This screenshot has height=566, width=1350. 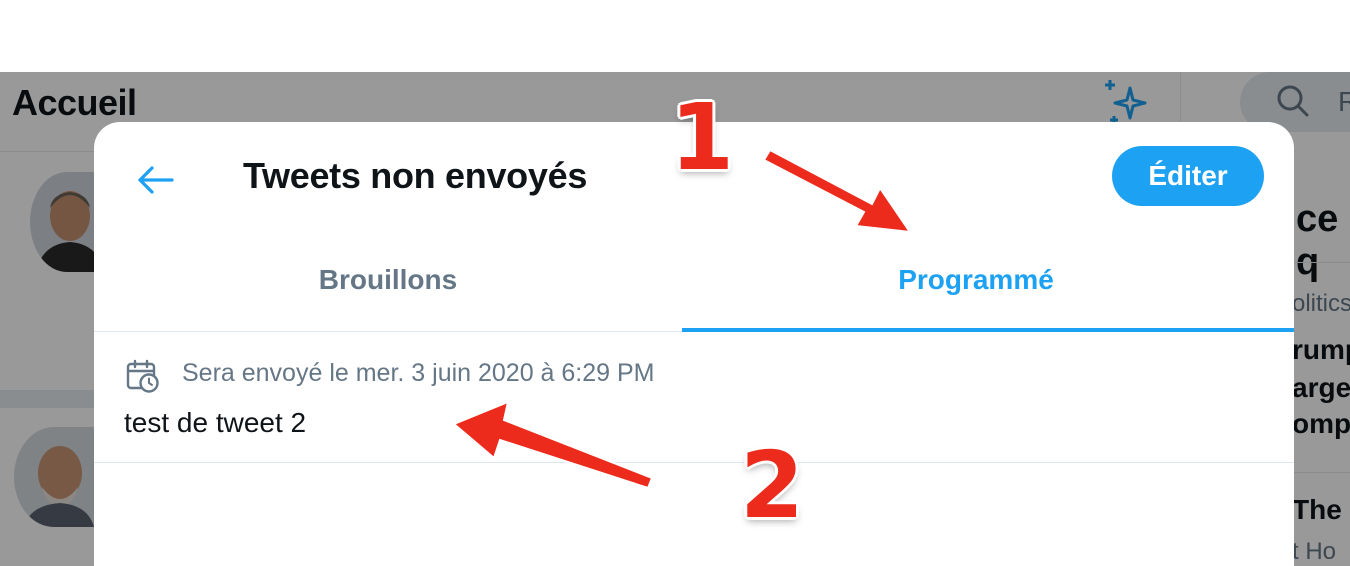 I want to click on active-tab-indicator, so click(x=988, y=330).